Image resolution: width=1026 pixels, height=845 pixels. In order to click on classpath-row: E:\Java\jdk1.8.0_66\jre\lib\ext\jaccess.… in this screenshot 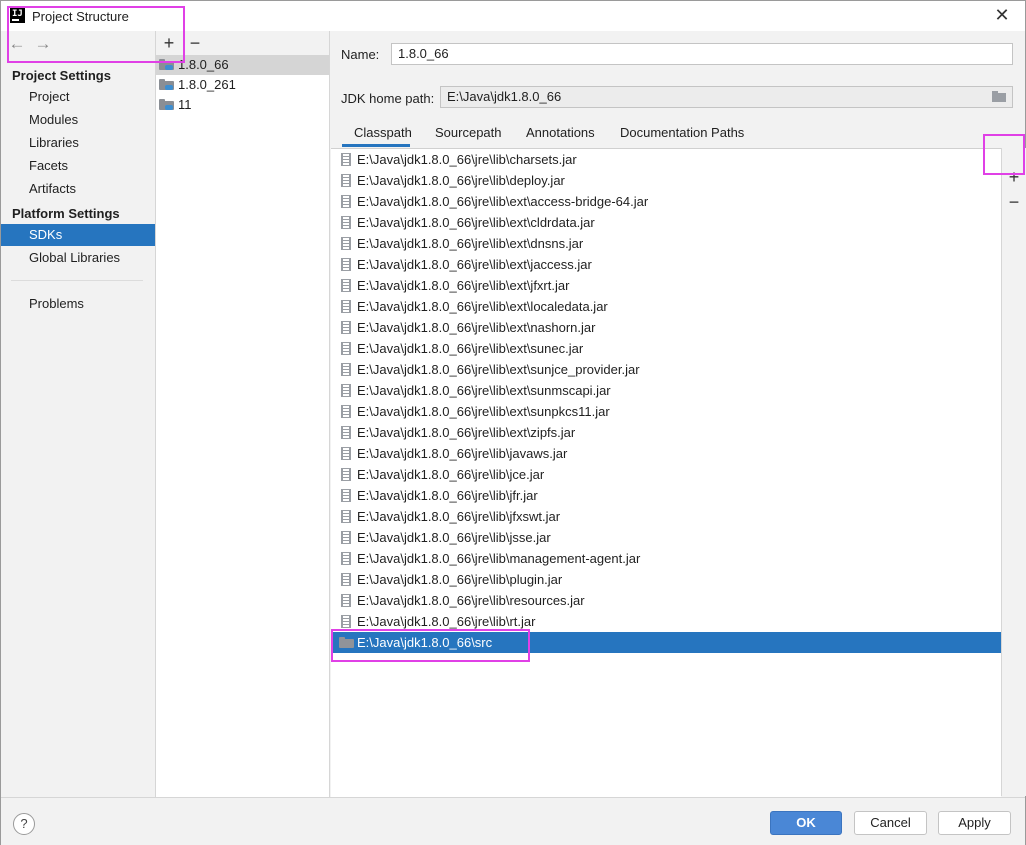, I will do `click(666, 264)`.